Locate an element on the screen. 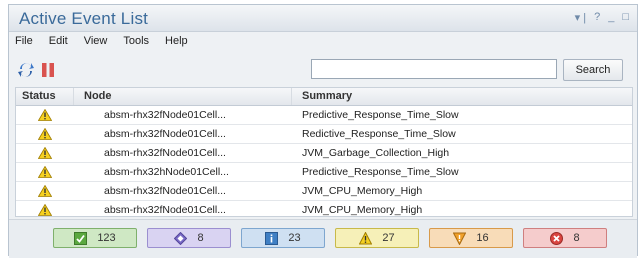 The height and width of the screenshot is (260, 644). critical-icon is located at coordinates (557, 238).